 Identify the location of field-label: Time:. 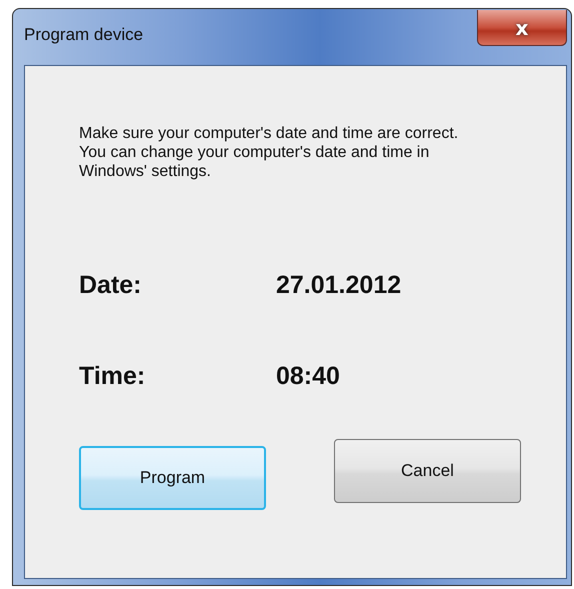
(112, 376).